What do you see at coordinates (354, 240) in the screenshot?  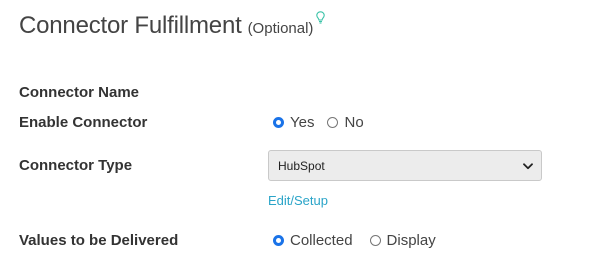 I see `values-delivered-radio-group: Collected Display` at bounding box center [354, 240].